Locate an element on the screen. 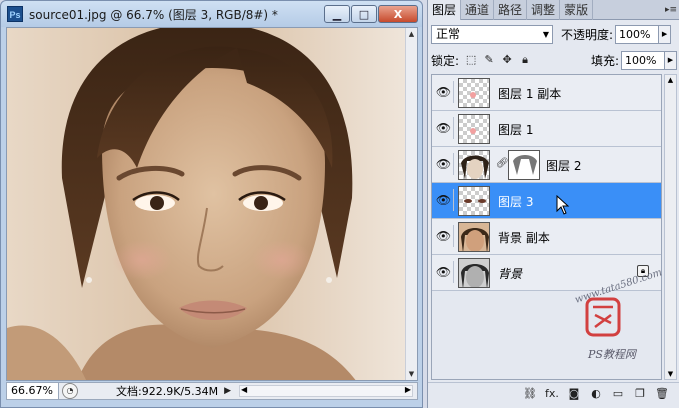 This screenshot has height=408, width=679. lock-transparent-pixels-icon: ⬚ is located at coordinates (471, 60).